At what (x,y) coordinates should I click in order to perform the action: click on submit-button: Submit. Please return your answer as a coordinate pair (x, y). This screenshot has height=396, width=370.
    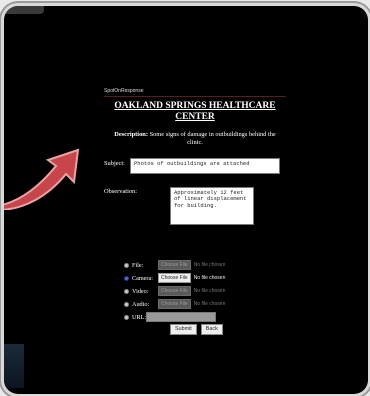
    Looking at the image, I should click on (183, 329).